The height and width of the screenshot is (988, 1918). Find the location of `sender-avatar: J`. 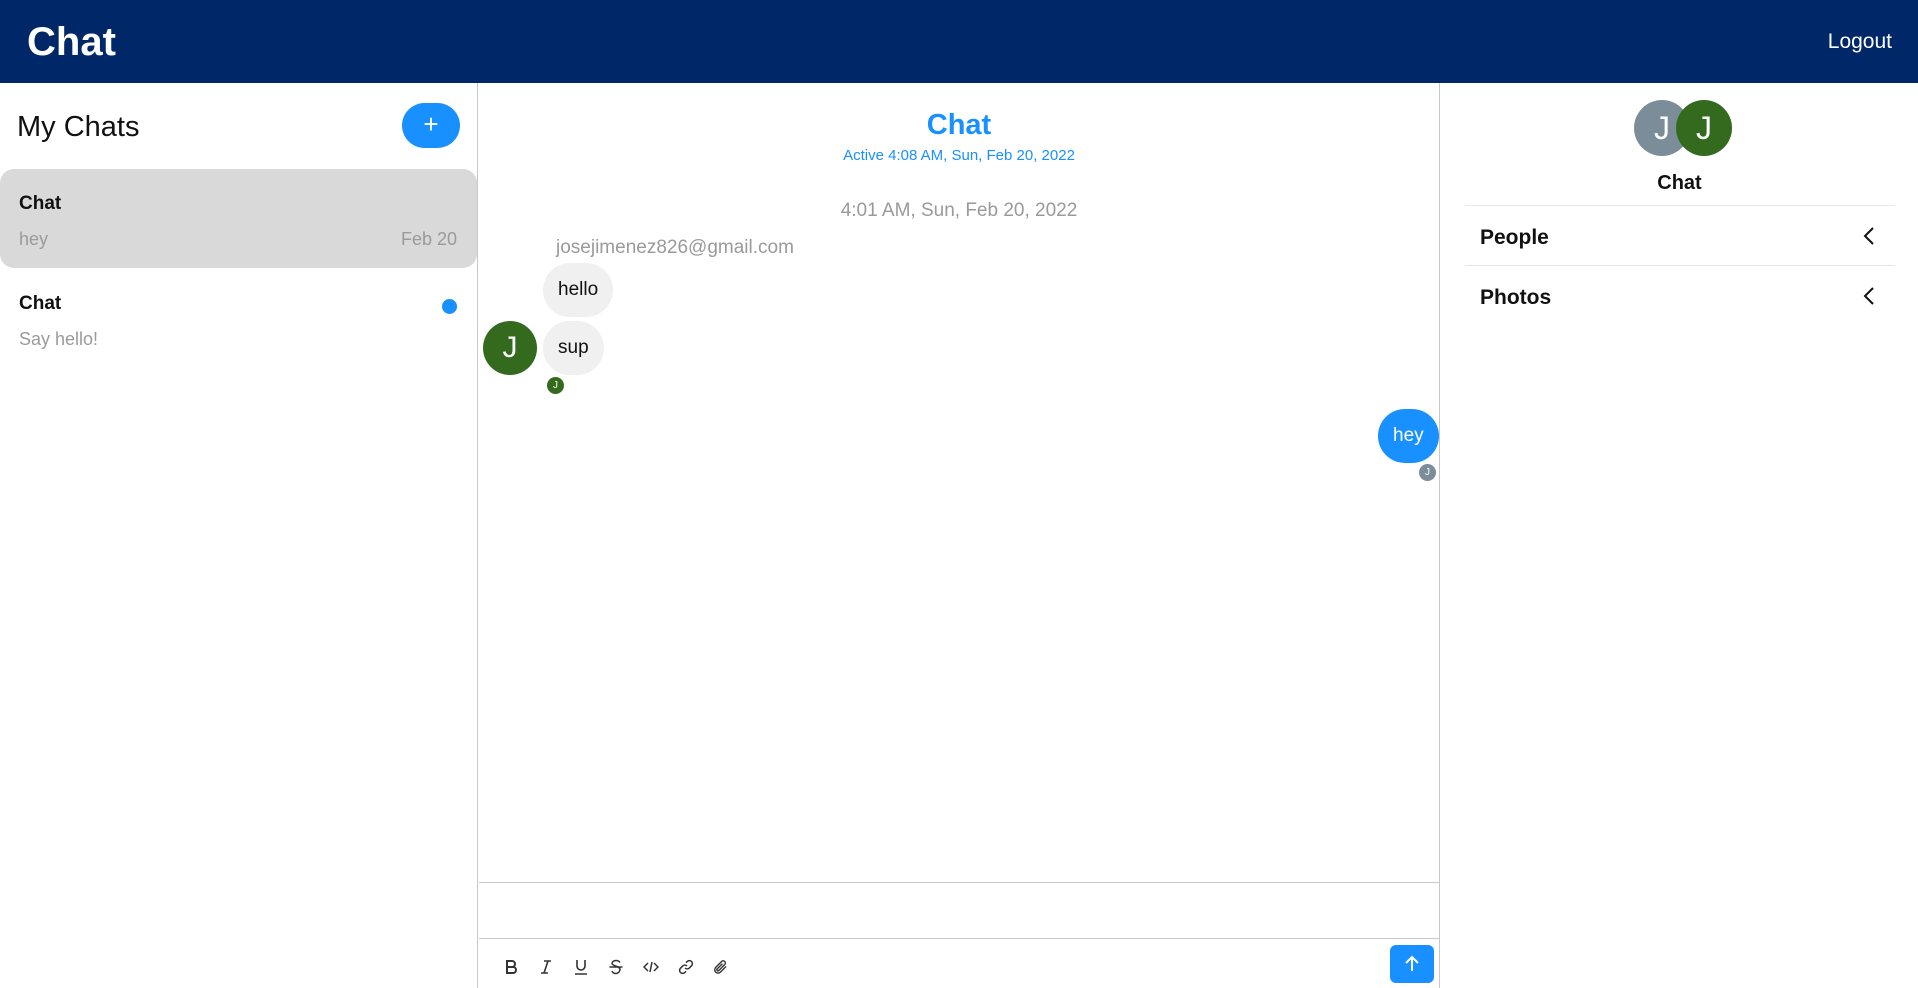

sender-avatar: J is located at coordinates (510, 348).